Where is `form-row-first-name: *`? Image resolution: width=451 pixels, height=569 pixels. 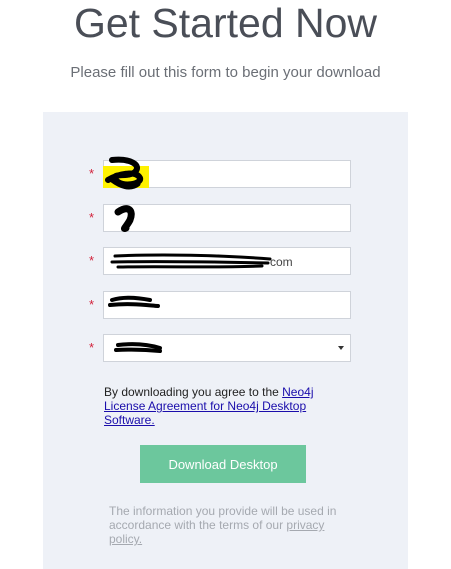 form-row-first-name: * is located at coordinates (225, 174).